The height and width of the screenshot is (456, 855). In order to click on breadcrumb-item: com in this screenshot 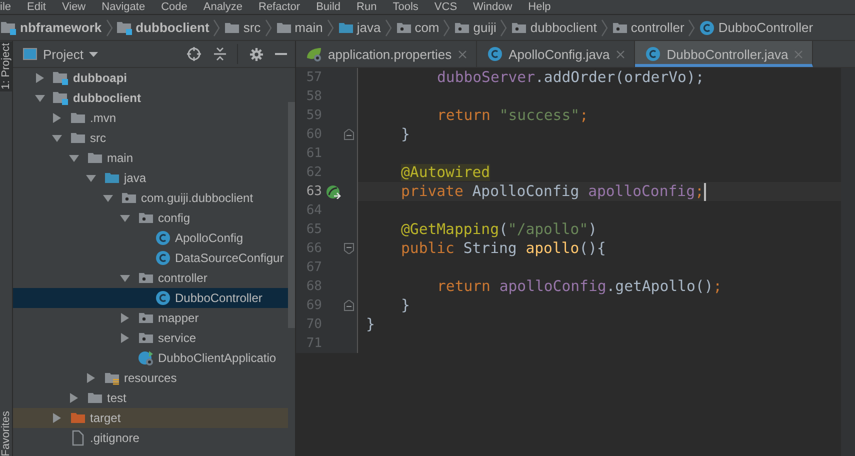, I will do `click(427, 27)`.